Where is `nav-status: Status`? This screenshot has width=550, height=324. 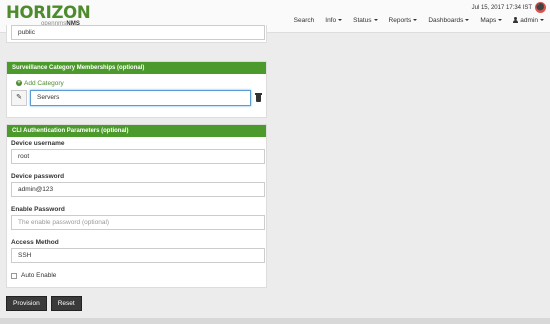 nav-status: Status is located at coordinates (365, 20).